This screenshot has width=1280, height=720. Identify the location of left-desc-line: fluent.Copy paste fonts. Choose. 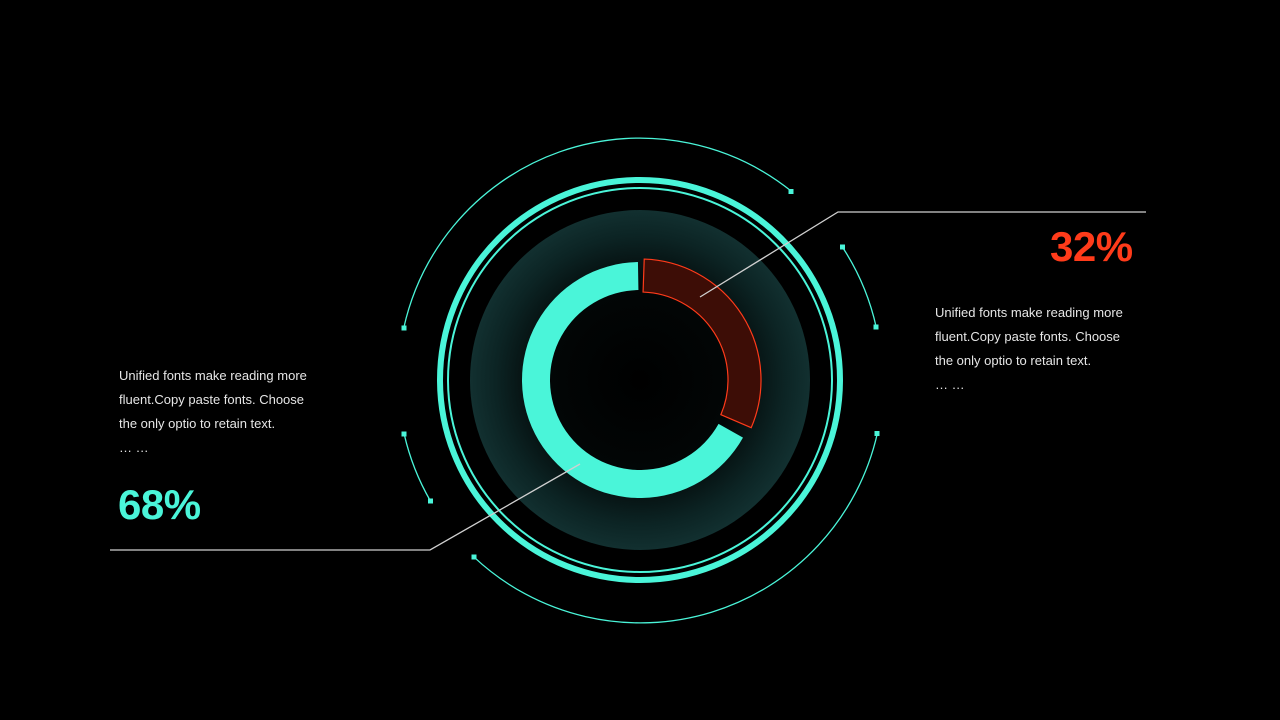
(212, 399).